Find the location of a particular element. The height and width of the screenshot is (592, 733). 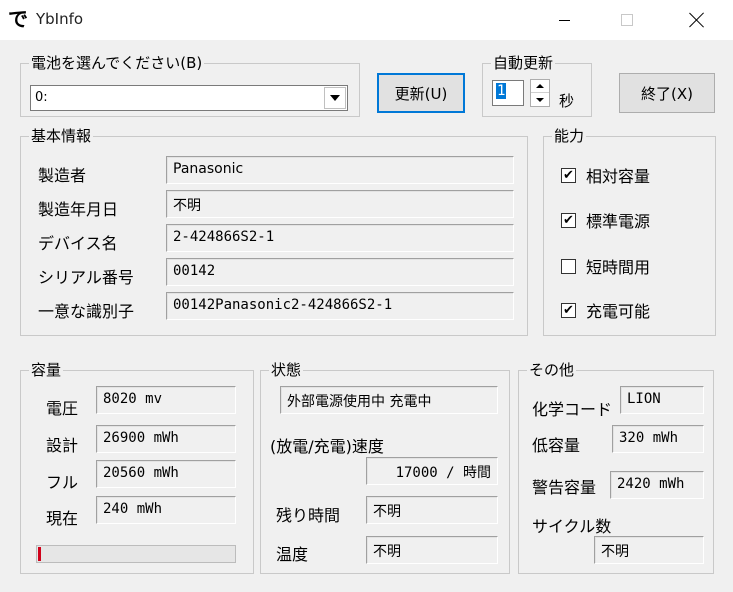

basic-info-legend: 基本情報 is located at coordinates (61, 136).